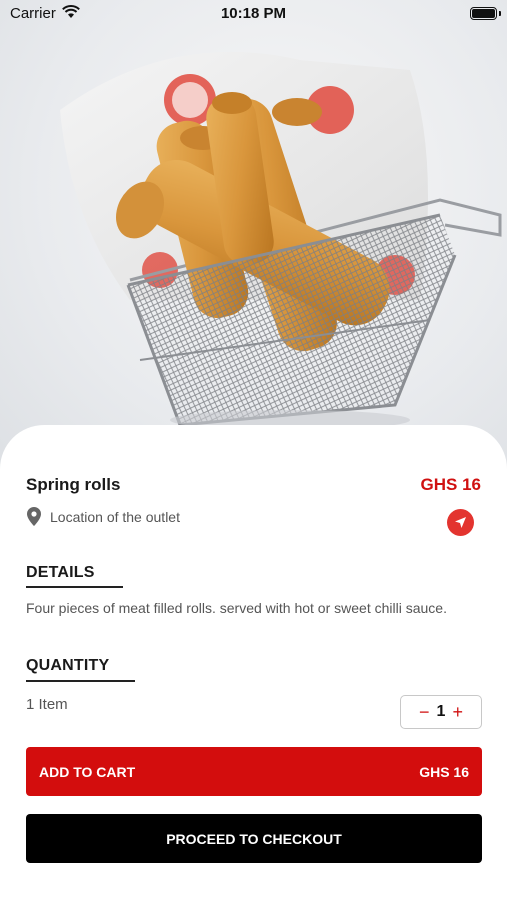  I want to click on add-to-cart-price: GHS 16, so click(444, 771).